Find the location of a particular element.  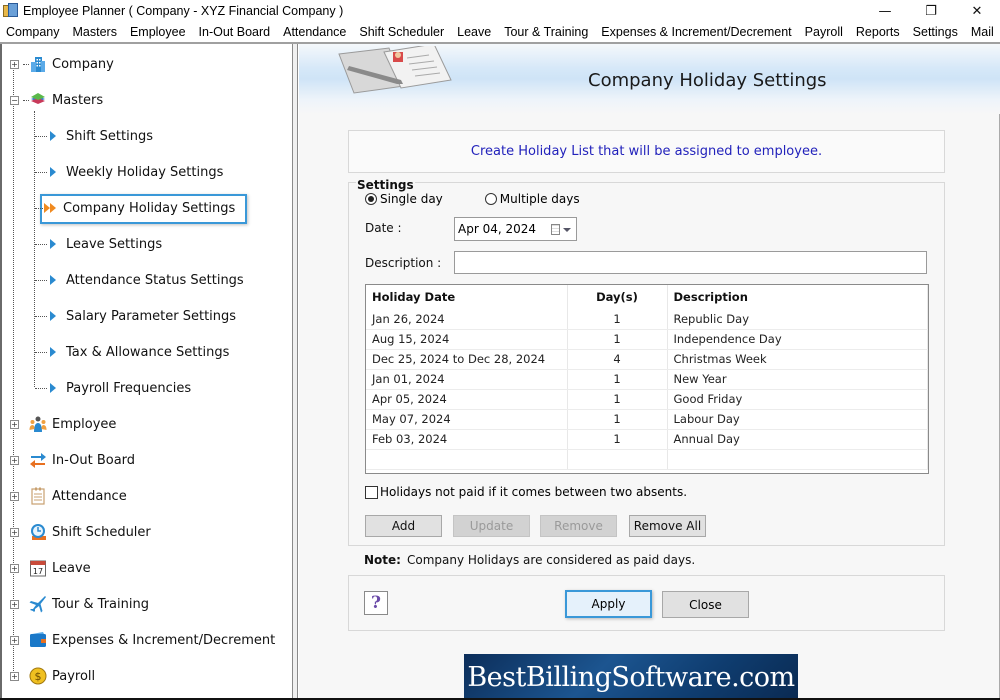

question-mark-icon: ? is located at coordinates (376, 603).